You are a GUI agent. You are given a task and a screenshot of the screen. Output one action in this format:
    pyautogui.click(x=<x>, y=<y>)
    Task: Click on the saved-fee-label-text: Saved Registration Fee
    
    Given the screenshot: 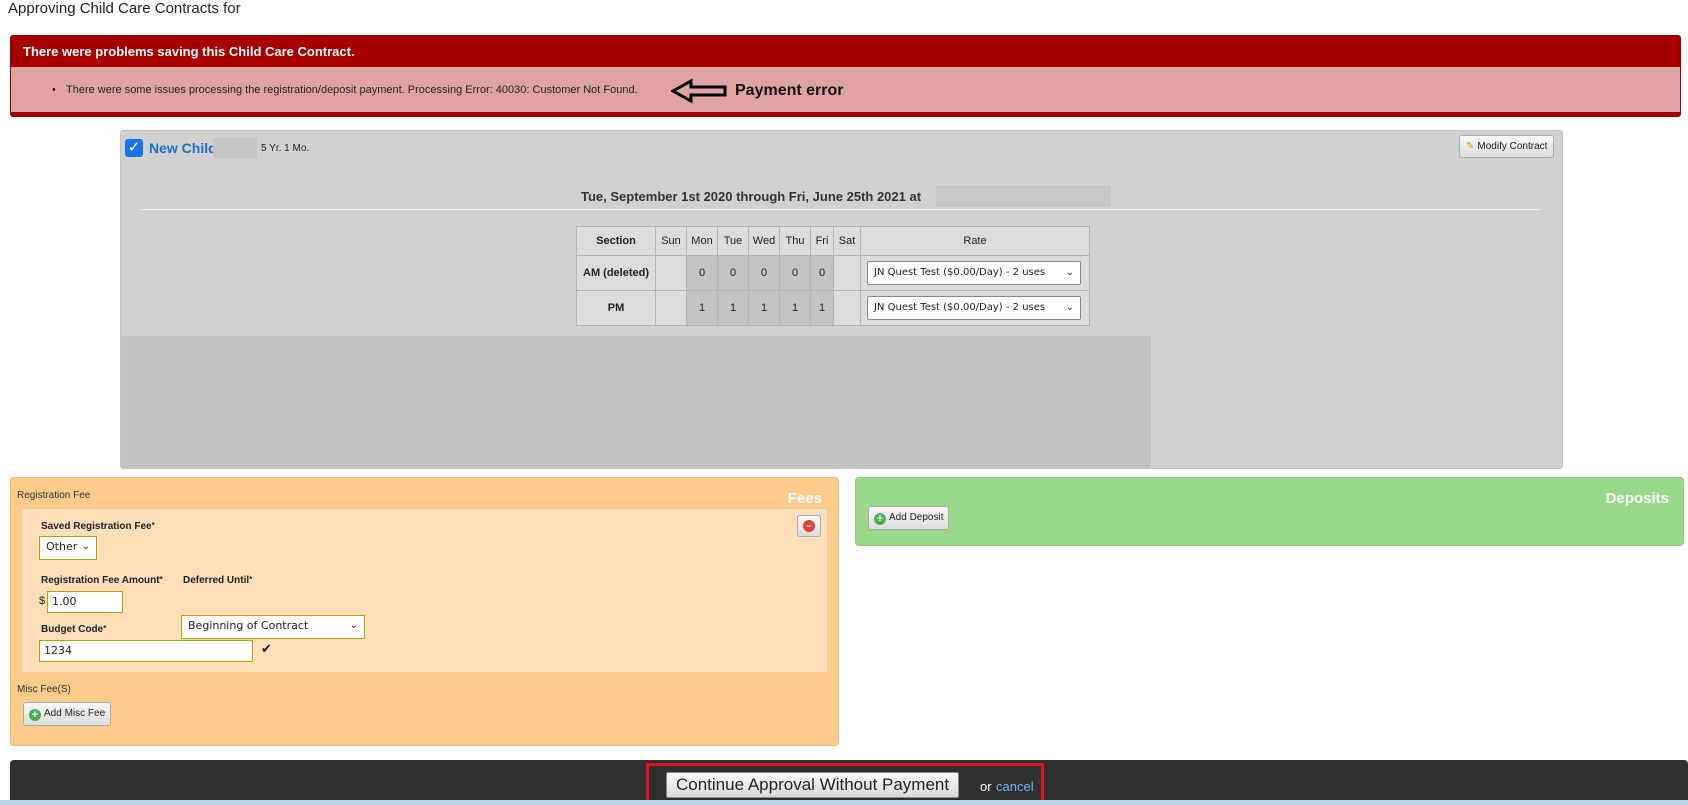 What is the action you would take?
    pyautogui.click(x=96, y=526)
    